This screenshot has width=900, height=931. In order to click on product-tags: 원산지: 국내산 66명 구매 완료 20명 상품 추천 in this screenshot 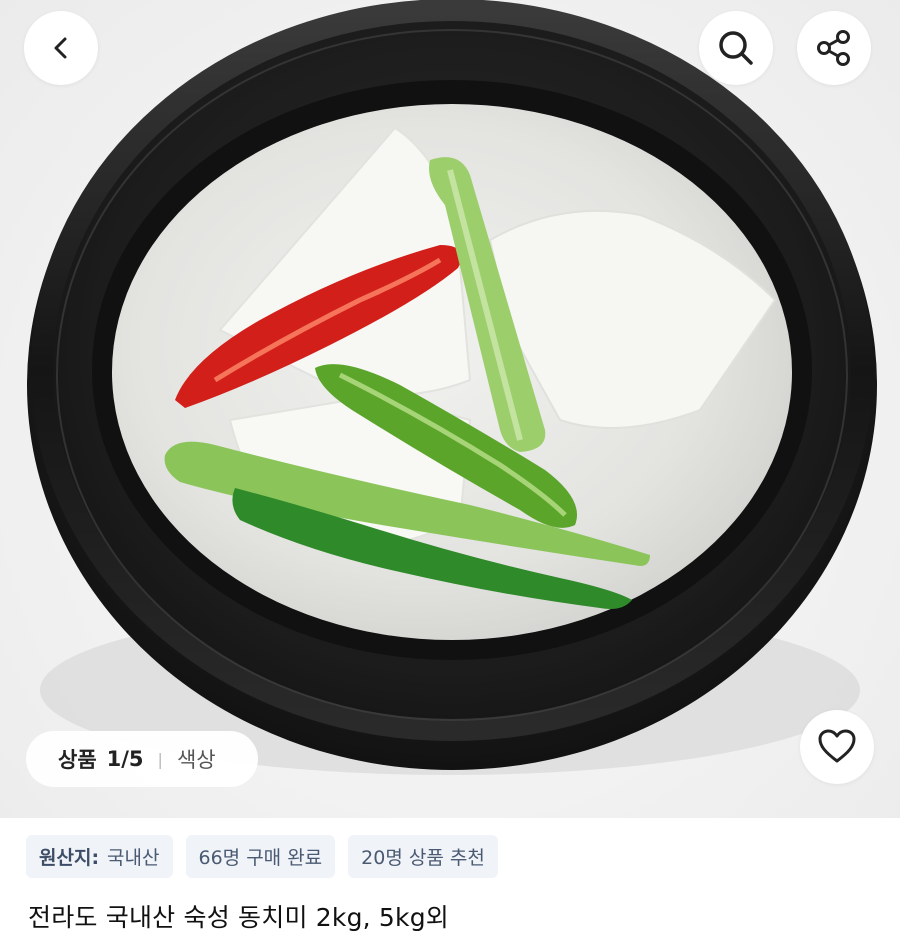, I will do `click(262, 856)`.